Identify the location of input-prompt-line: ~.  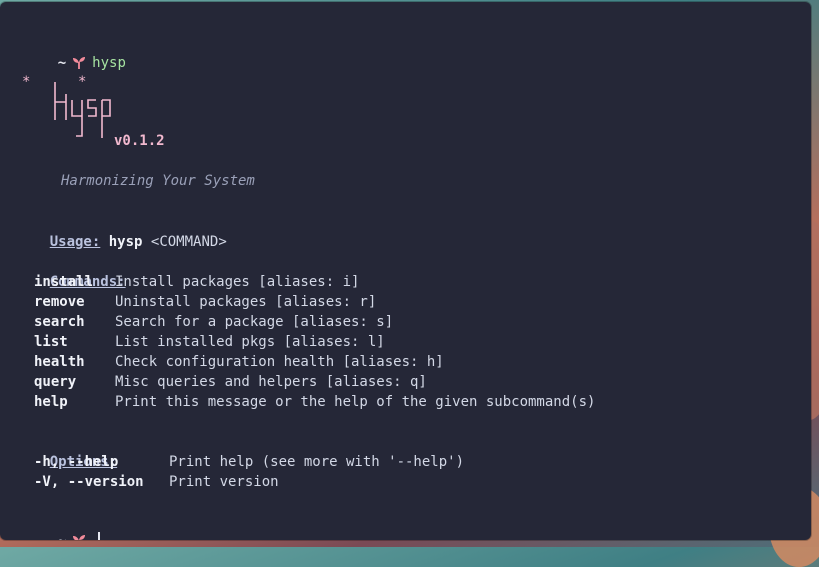
(62, 525).